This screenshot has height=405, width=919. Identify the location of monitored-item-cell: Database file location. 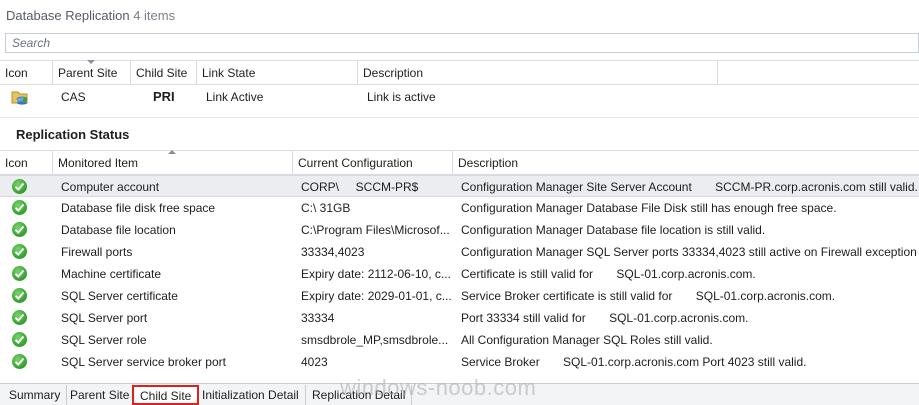
(118, 230).